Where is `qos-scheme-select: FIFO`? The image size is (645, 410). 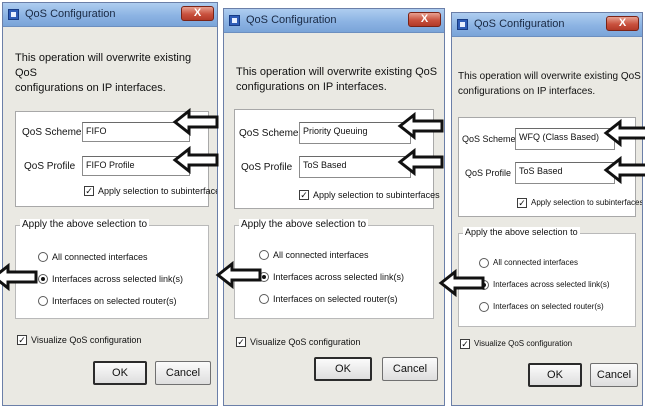
qos-scheme-select: FIFO is located at coordinates (136, 132).